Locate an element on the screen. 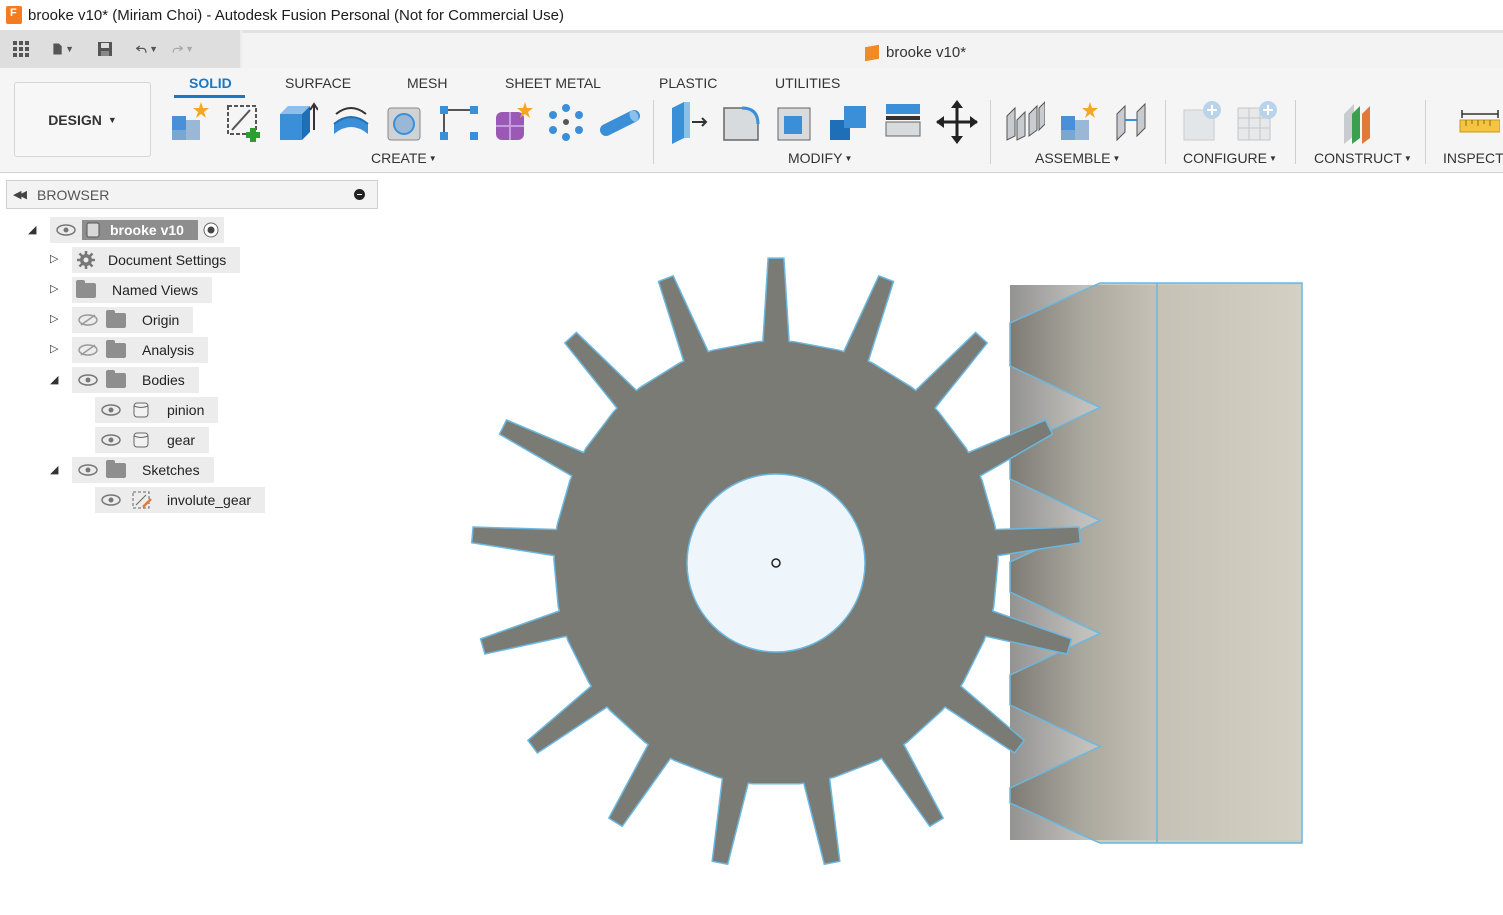  modify-group-label: MODIFY ▼ is located at coordinates (820, 158).